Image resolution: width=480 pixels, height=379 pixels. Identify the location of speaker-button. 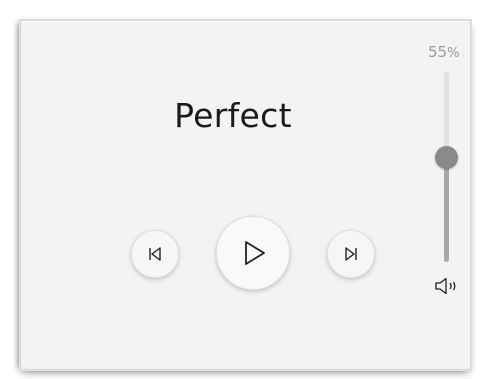
(447, 286).